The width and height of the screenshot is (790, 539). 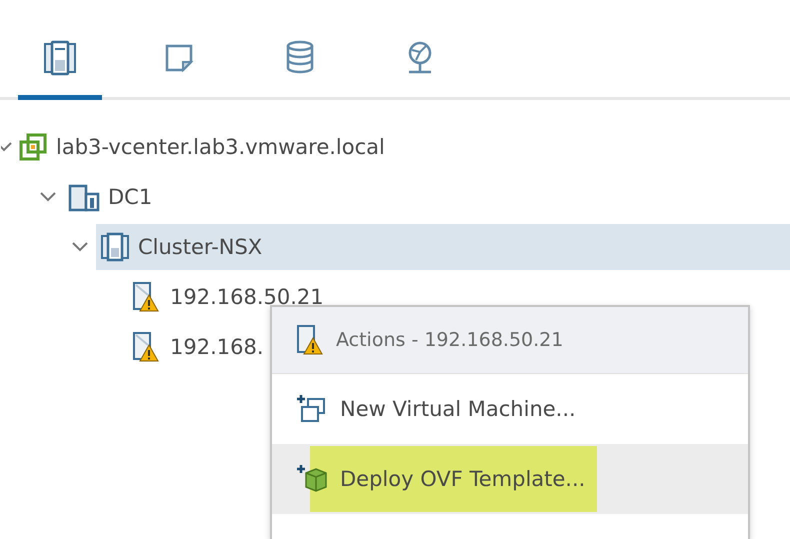 I want to click on tree-item: 192.168., so click(x=199, y=347).